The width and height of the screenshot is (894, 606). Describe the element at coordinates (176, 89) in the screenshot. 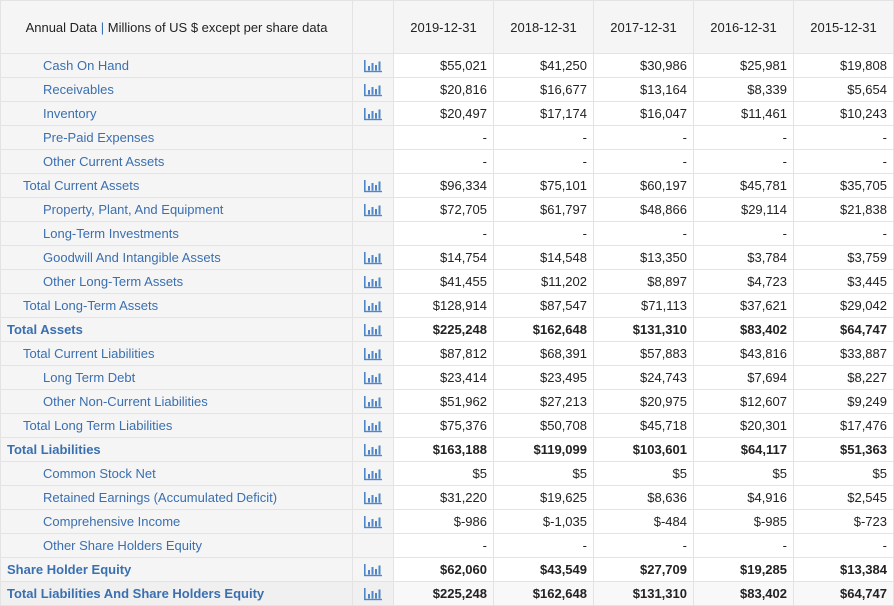

I see `row-label: Receivables` at that location.